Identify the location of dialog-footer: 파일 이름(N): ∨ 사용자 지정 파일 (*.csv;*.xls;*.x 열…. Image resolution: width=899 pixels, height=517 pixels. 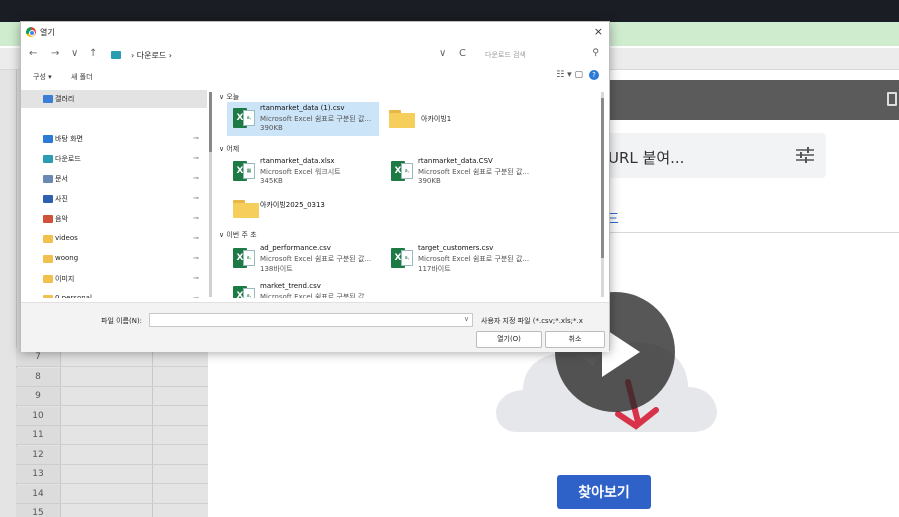
(315, 327).